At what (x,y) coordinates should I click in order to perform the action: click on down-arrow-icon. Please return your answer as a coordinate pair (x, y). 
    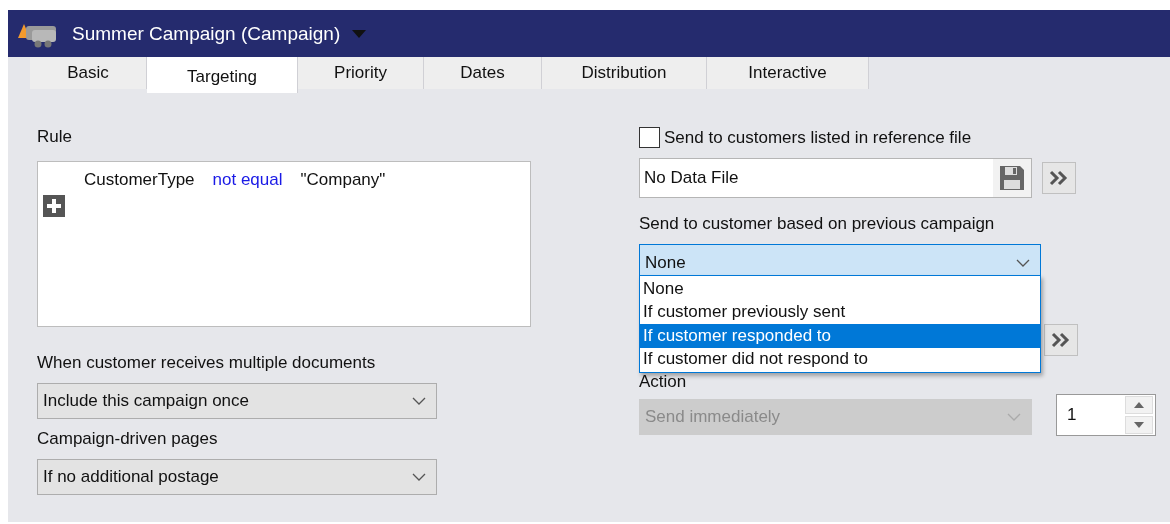
    Looking at the image, I should click on (1139, 425).